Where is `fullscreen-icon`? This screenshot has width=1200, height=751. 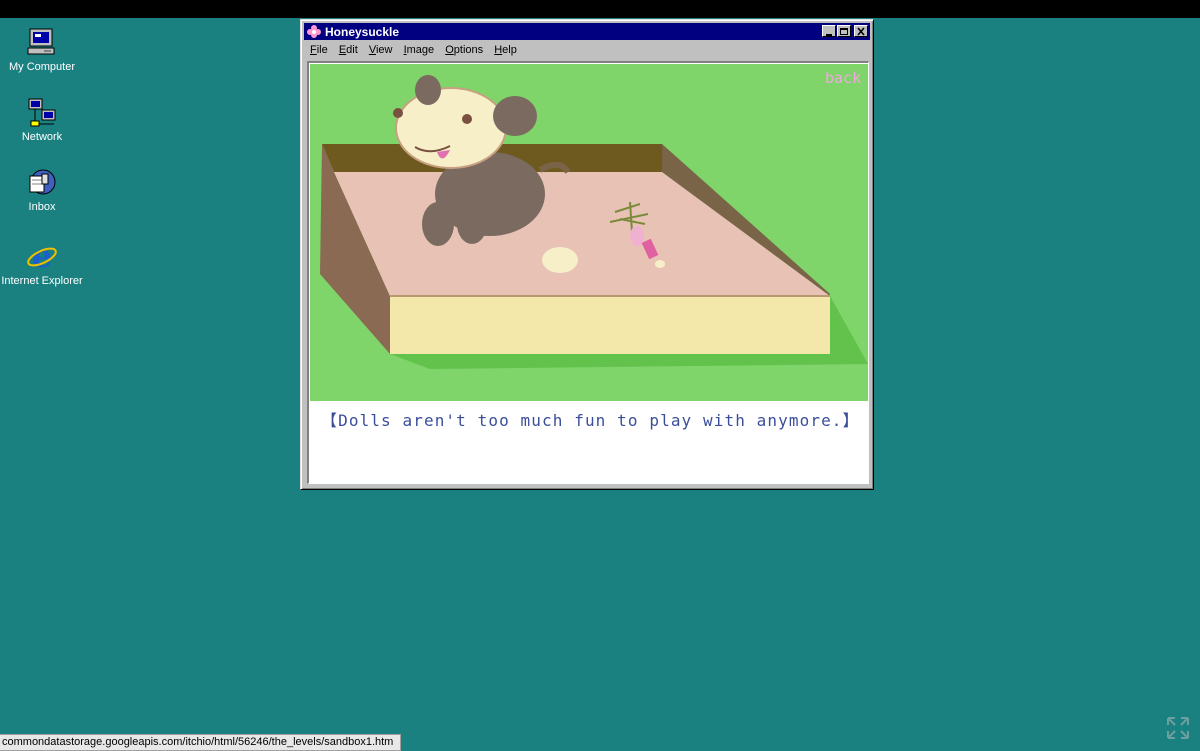 fullscreen-icon is located at coordinates (1178, 728).